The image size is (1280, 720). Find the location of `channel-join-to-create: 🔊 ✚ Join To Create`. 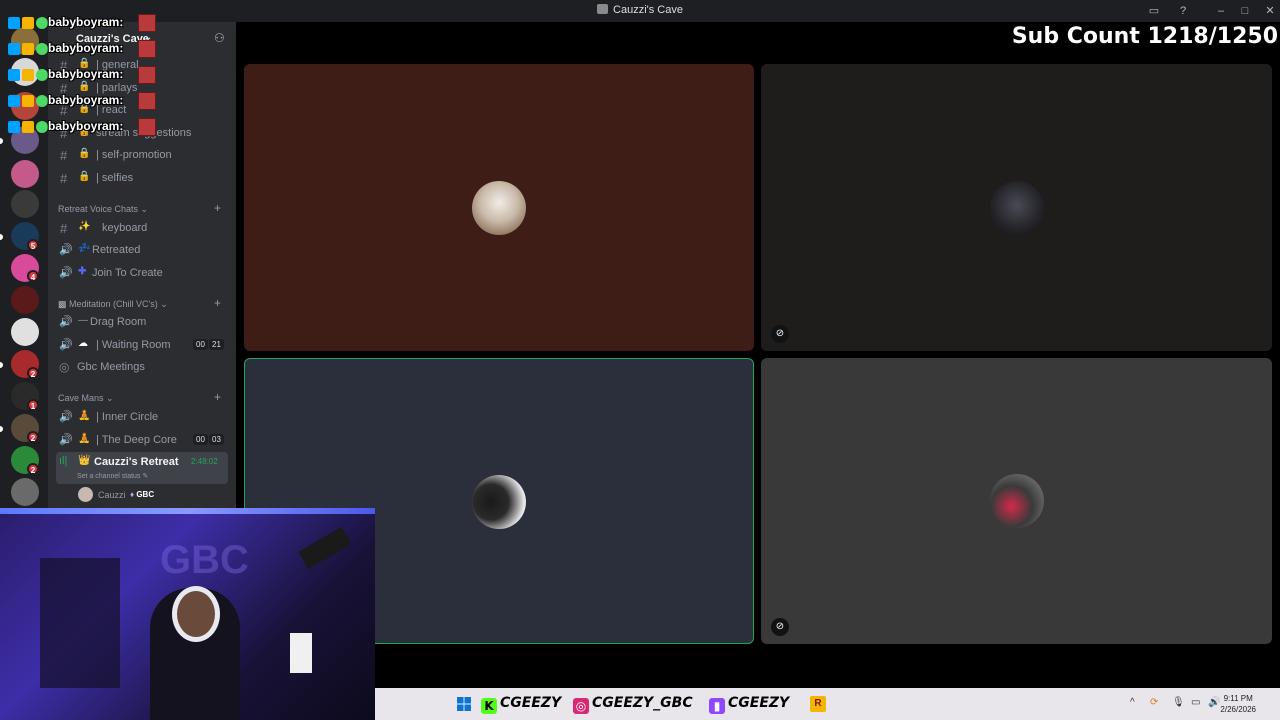

channel-join-to-create: 🔊 ✚ Join To Create is located at coordinates (142, 273).